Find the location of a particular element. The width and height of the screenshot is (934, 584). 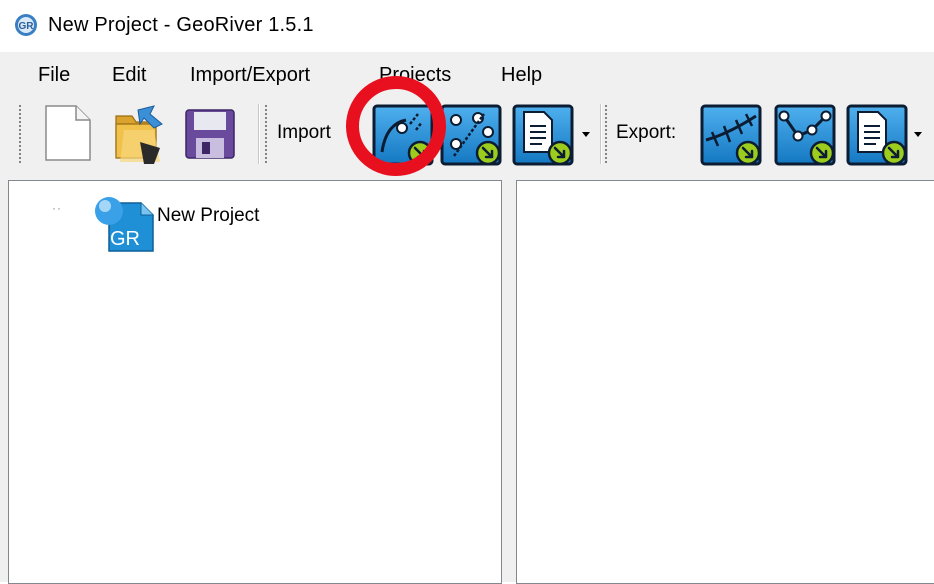

toolbar: Import Export: is located at coordinates (467, 136).